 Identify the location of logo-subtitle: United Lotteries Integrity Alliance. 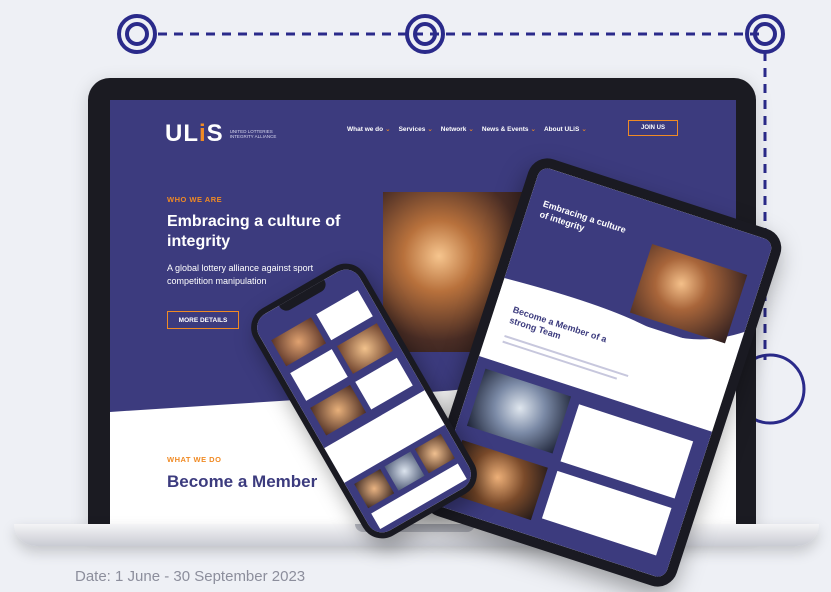
(253, 134).